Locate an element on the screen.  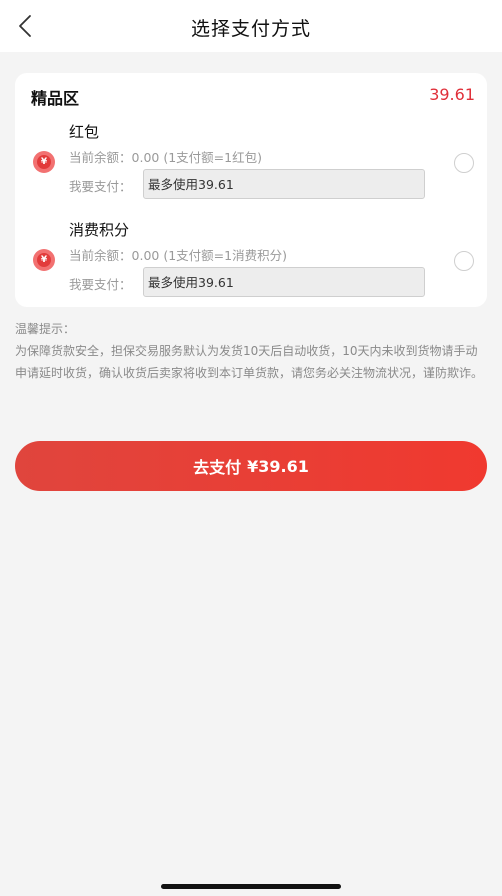
balance-line: 当前余额：0.00 (1支付额=1消费积分) is located at coordinates (178, 254).